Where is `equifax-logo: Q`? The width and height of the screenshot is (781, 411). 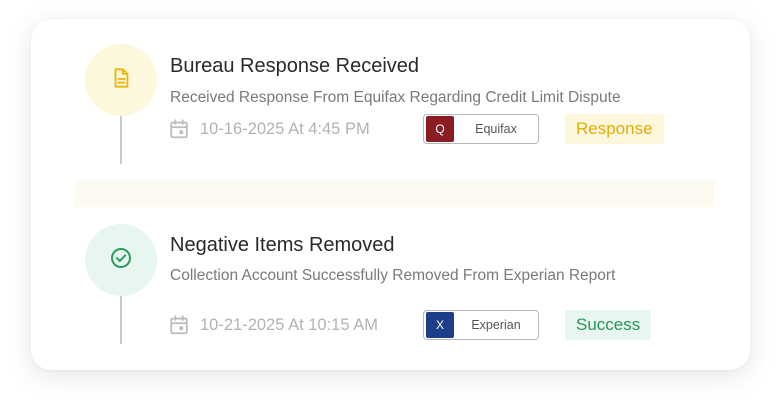 equifax-logo: Q is located at coordinates (440, 129).